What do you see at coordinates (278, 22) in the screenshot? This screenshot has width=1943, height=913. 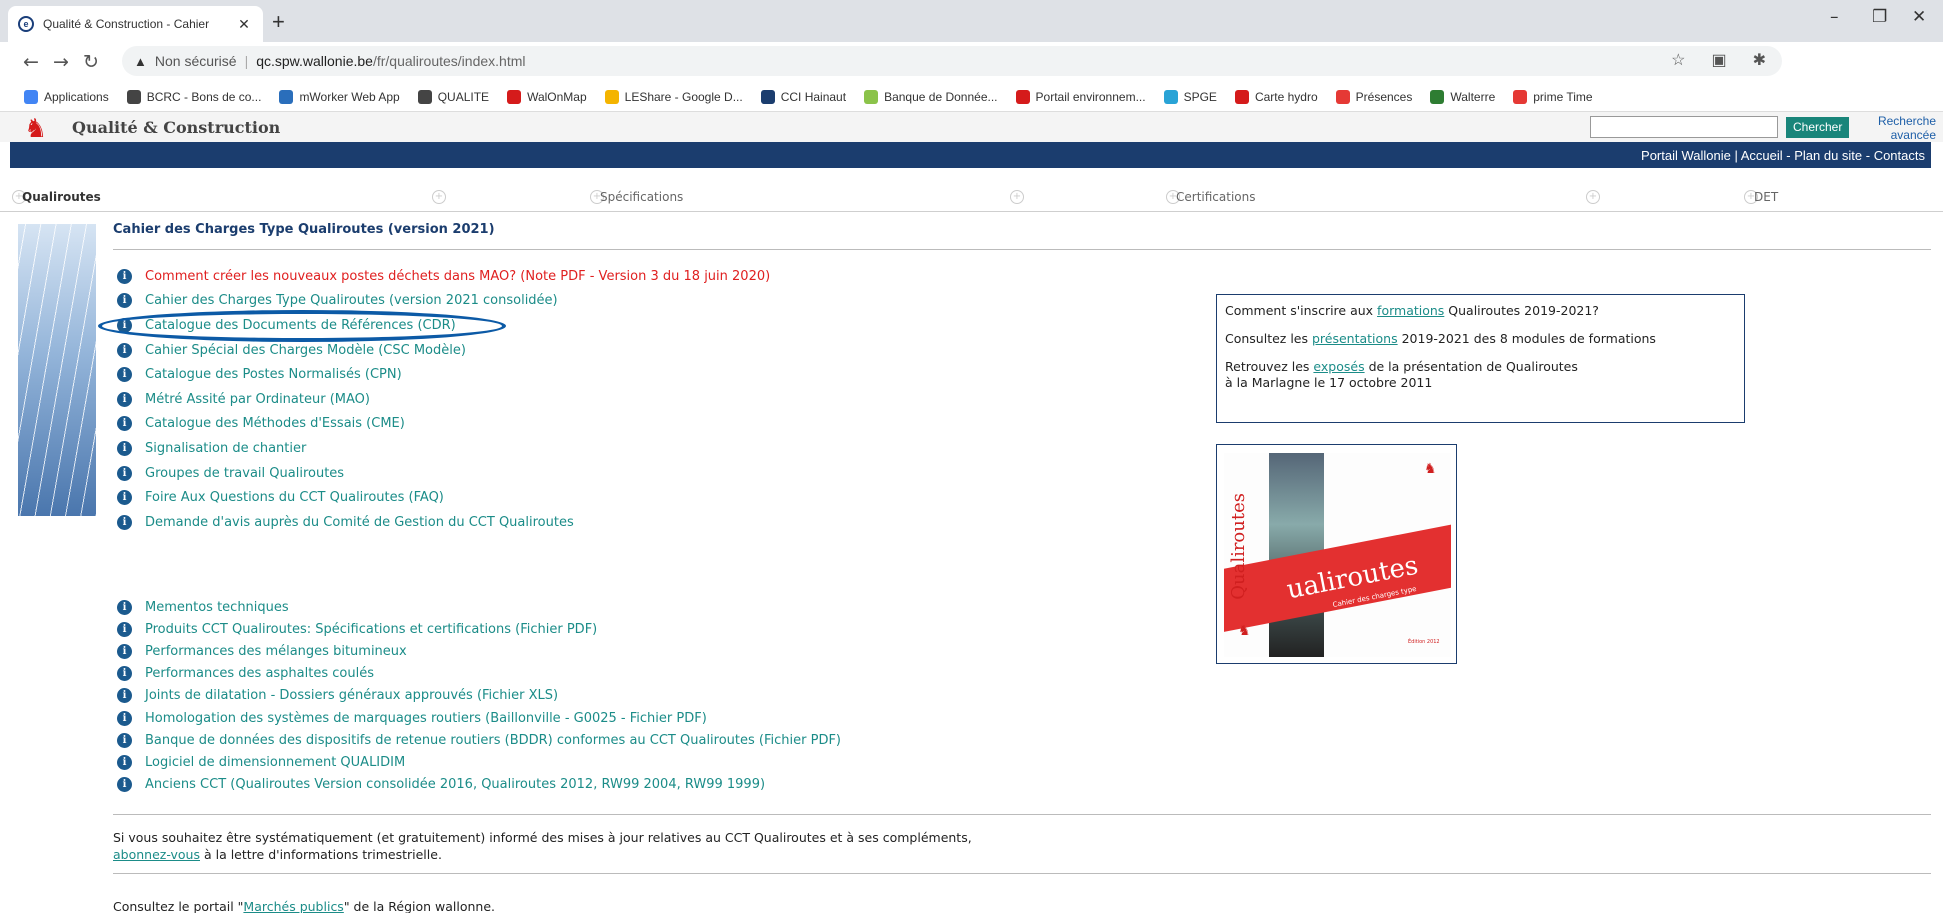 I see `new-tab-icon: +` at bounding box center [278, 22].